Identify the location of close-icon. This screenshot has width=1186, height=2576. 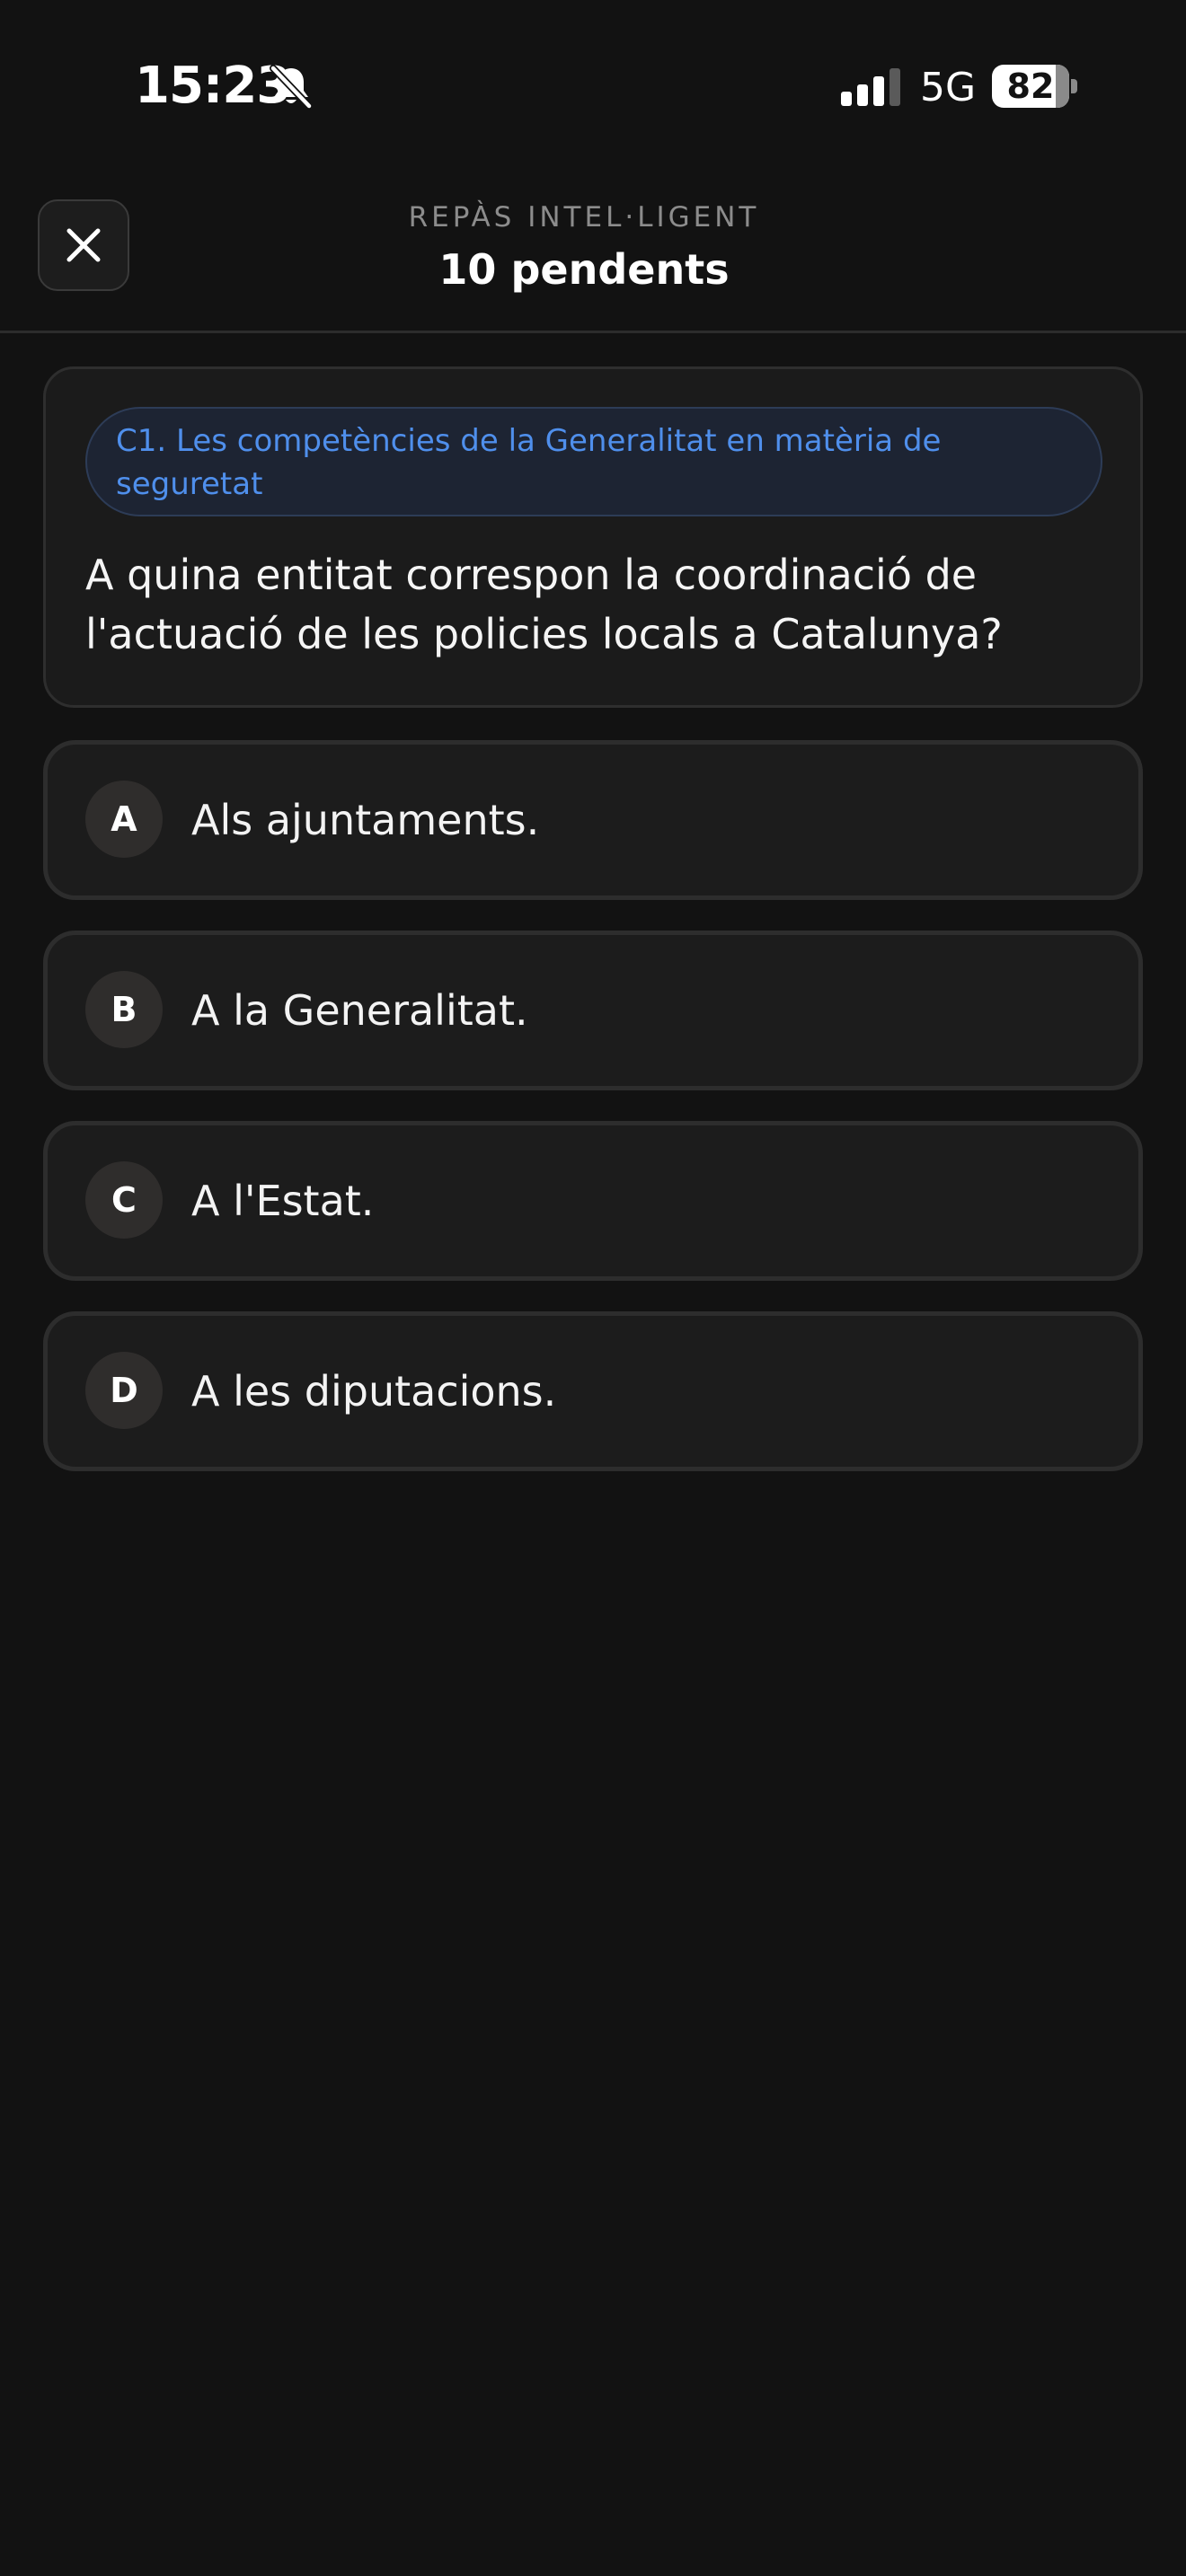
(83, 245).